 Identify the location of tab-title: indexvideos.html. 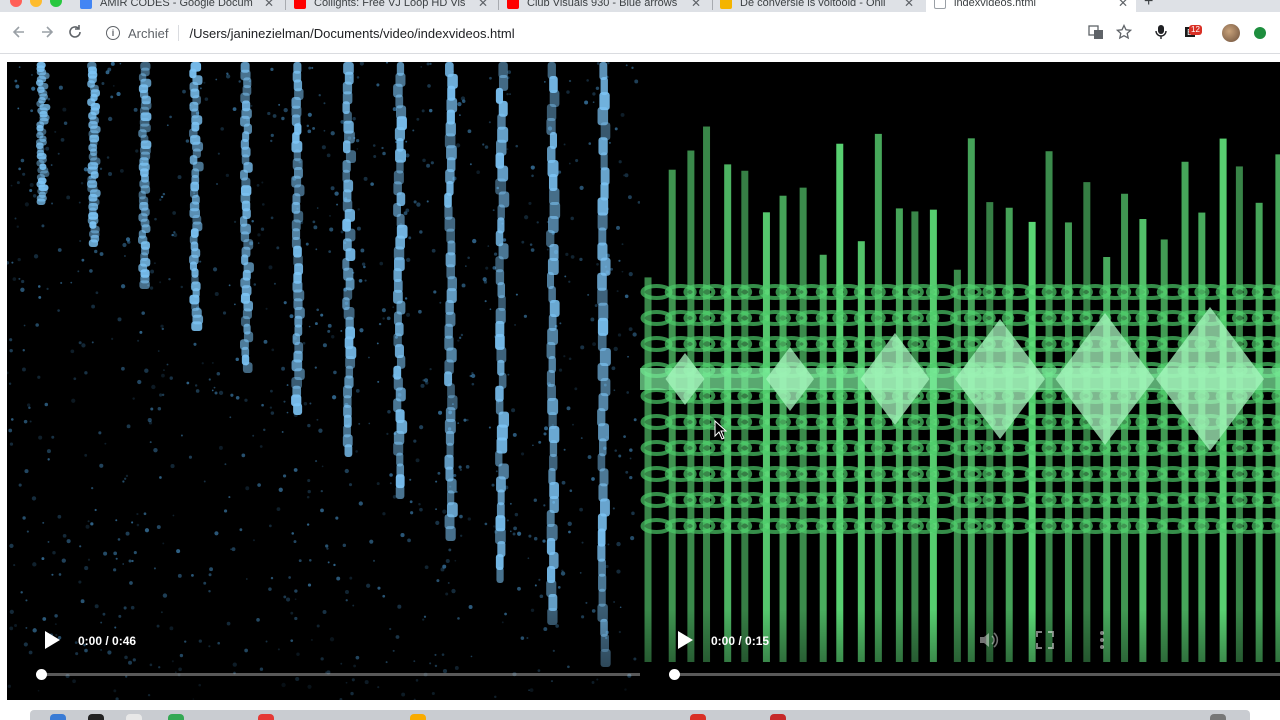
(995, 4).